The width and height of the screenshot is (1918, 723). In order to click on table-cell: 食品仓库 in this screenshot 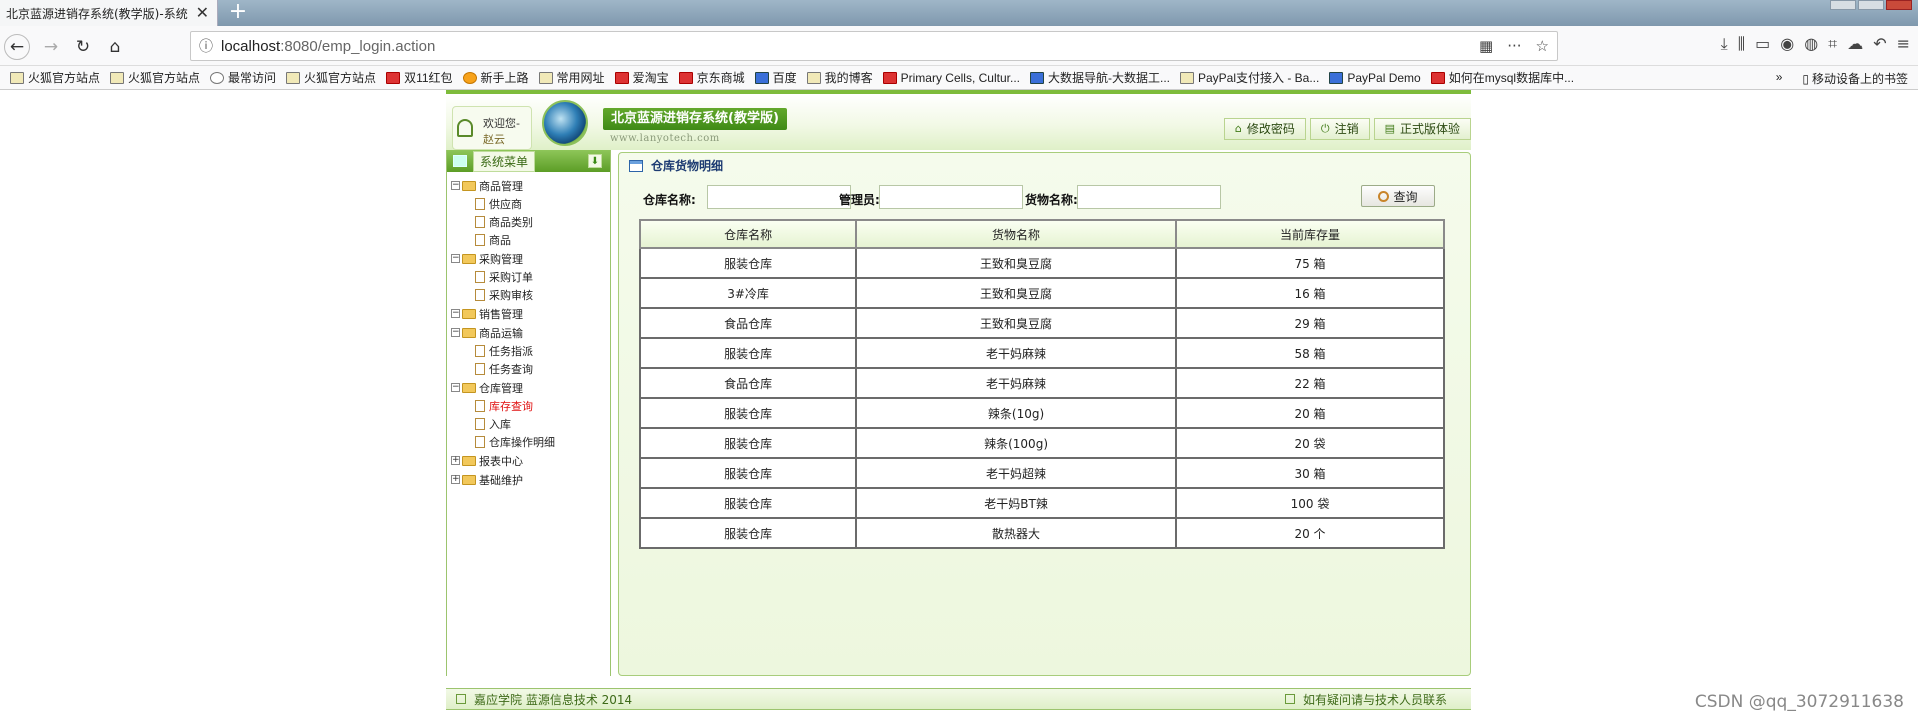, I will do `click(748, 383)`.